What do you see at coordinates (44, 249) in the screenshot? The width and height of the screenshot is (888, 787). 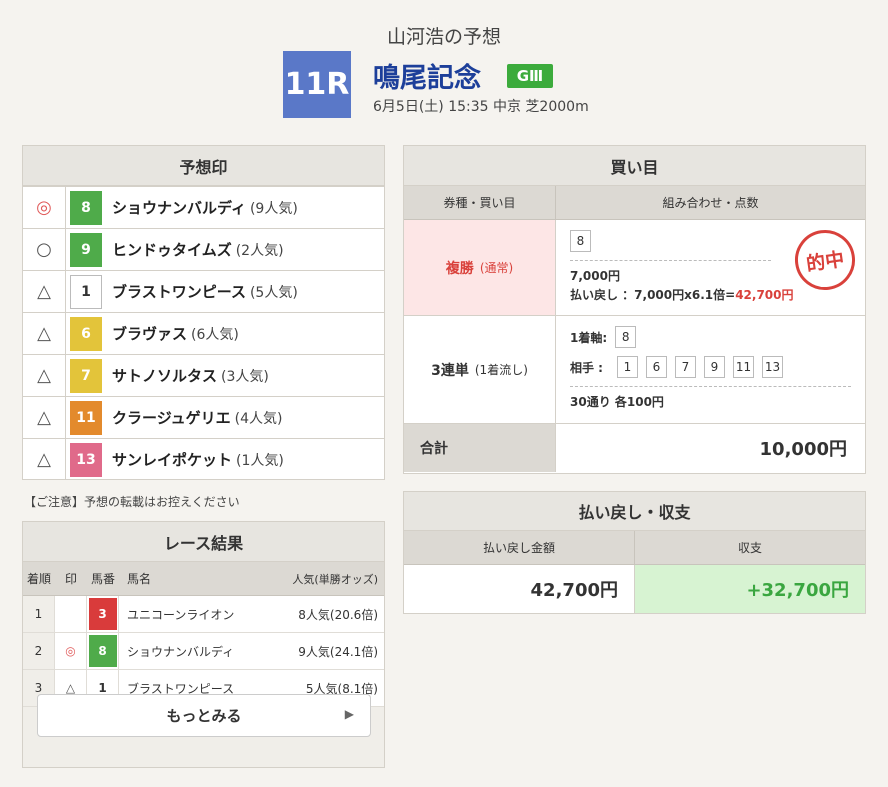 I see `mark-icon: ○` at bounding box center [44, 249].